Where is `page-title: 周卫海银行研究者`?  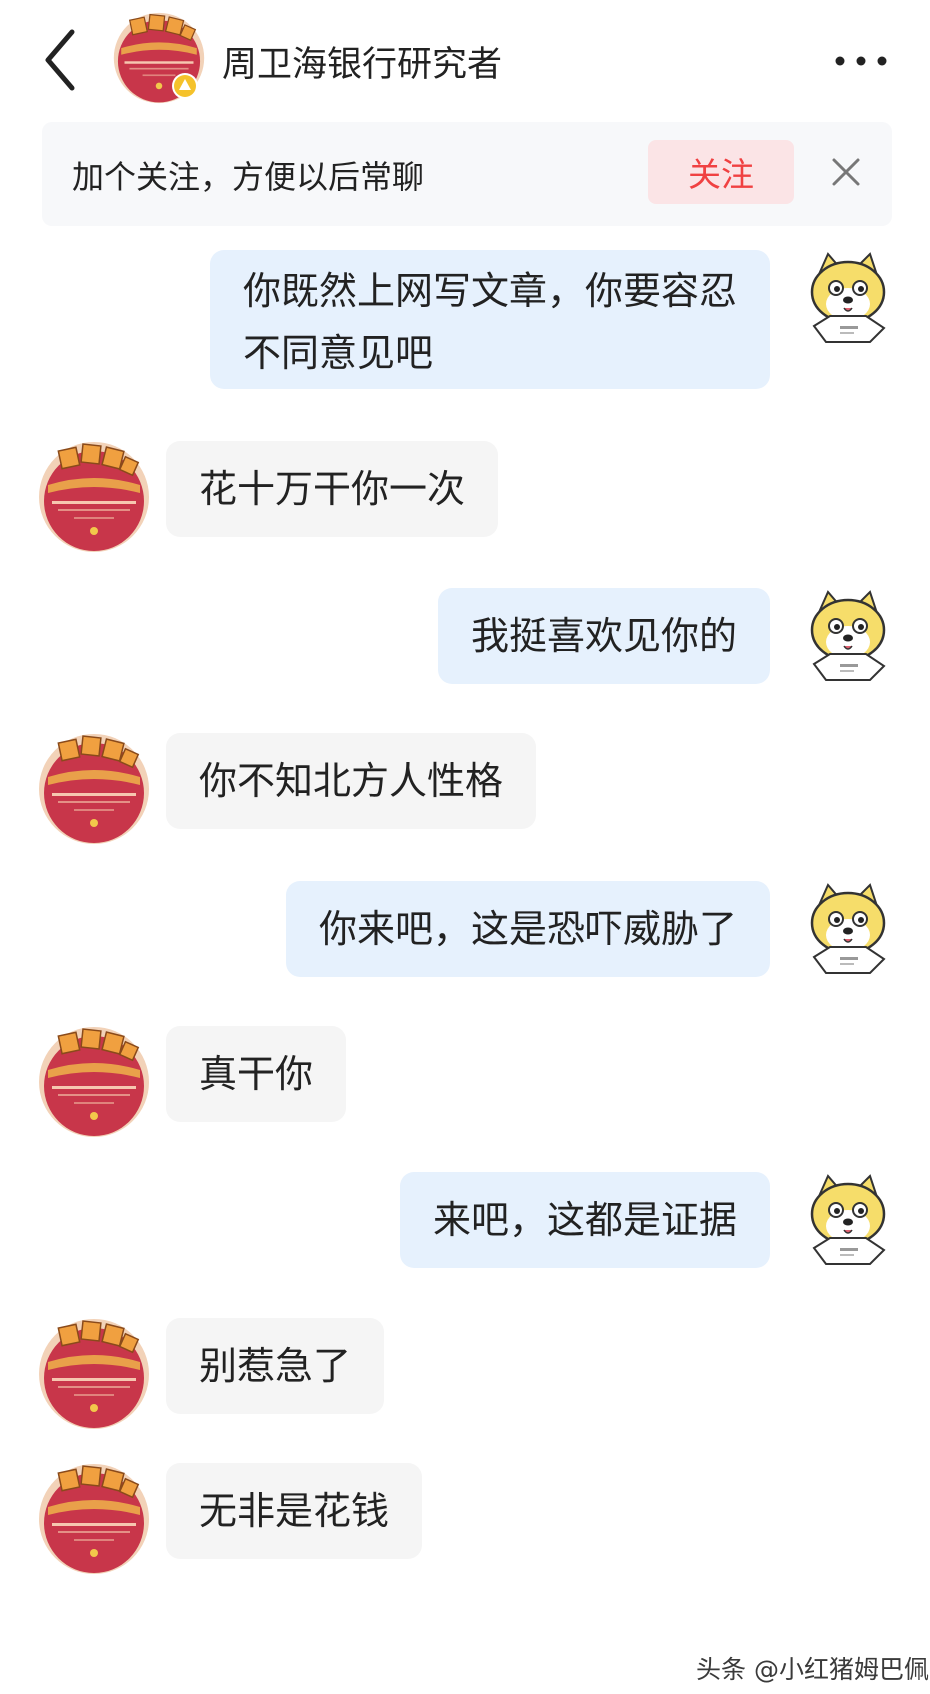 page-title: 周卫海银行研究者 is located at coordinates (362, 65).